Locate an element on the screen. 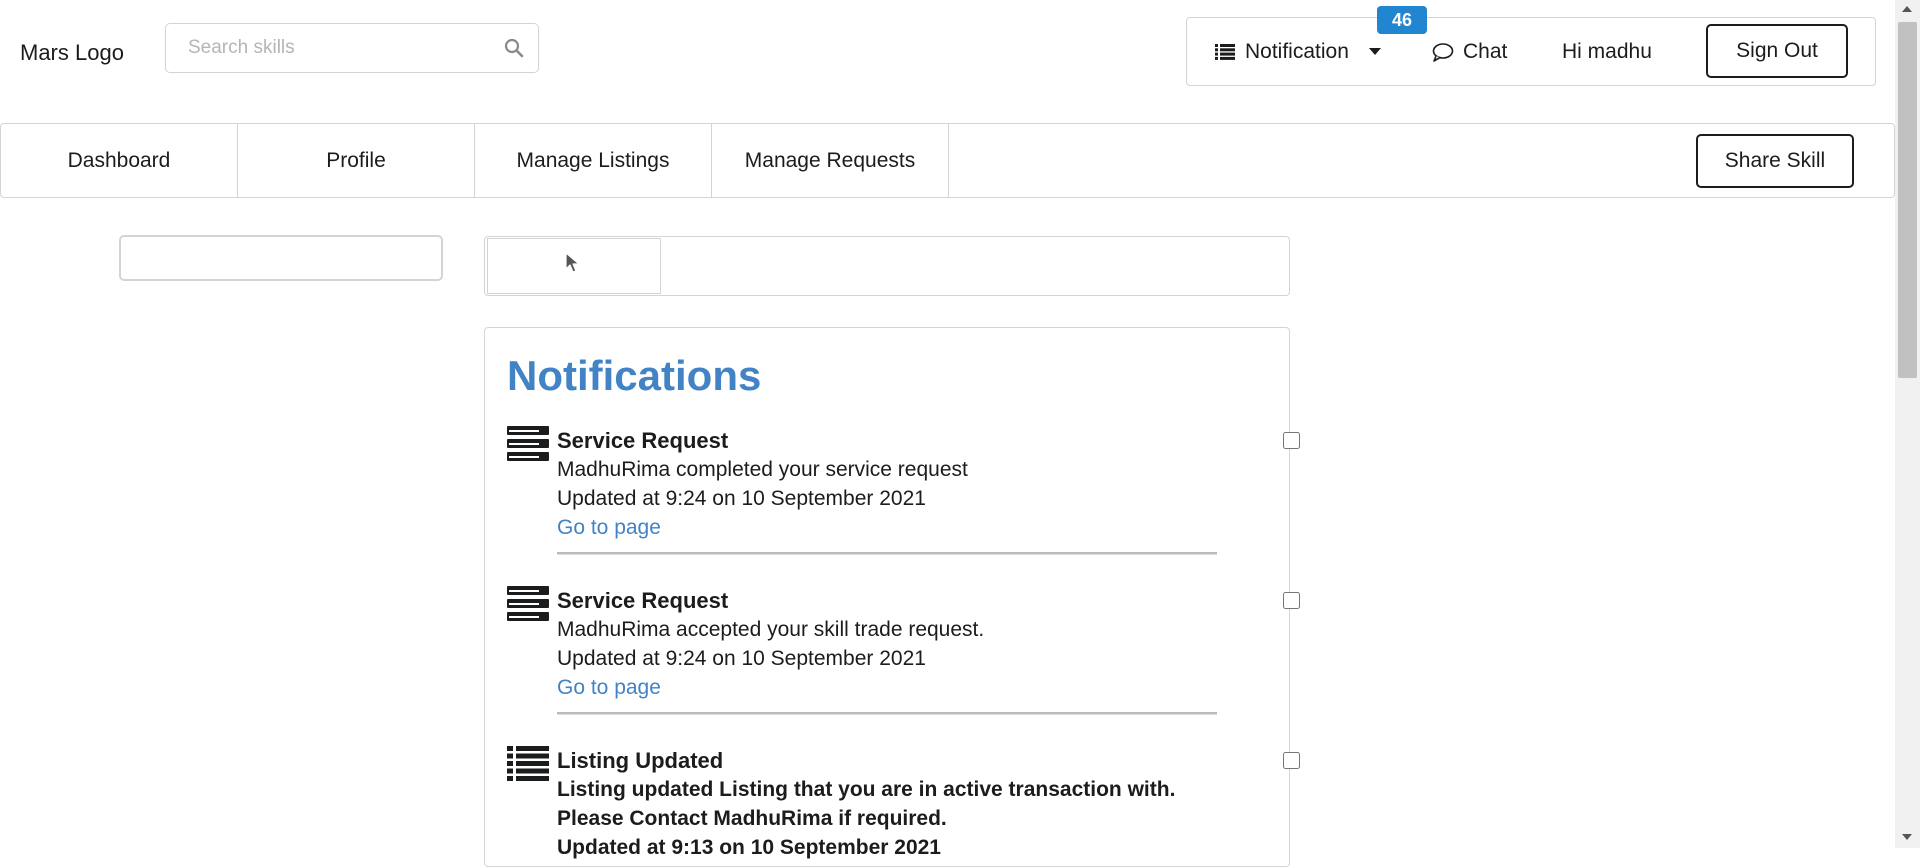  notification-count-badge: 46 is located at coordinates (1402, 20).